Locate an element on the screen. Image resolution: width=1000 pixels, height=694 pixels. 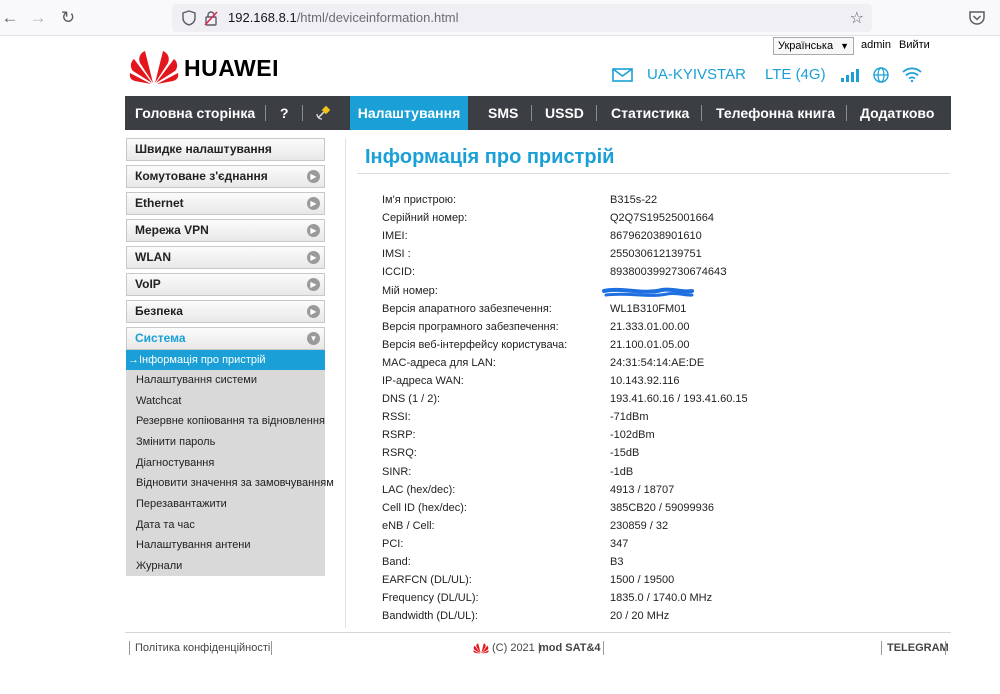
sidebar-item-security: Безпека ▶ is located at coordinates (225, 311).